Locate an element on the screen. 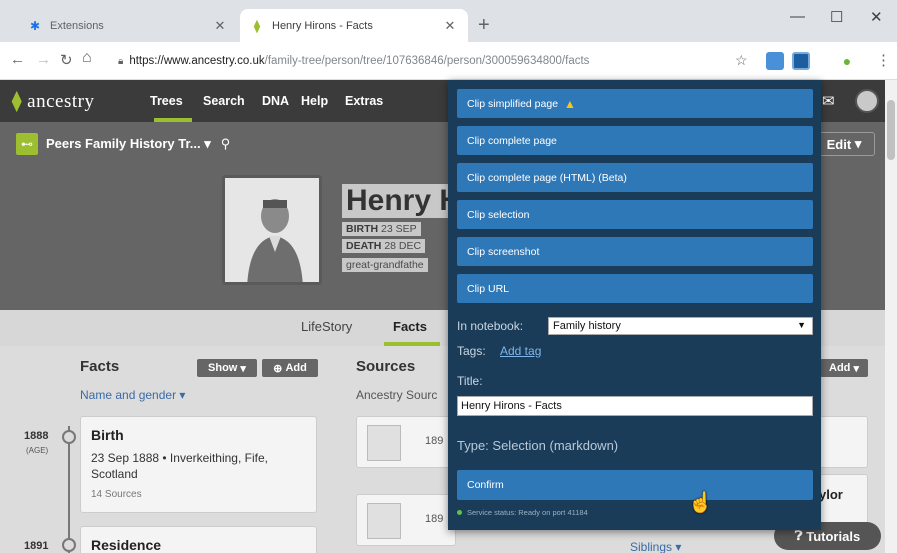 The width and height of the screenshot is (897, 553). puzzle-icon: ✱ is located at coordinates (35, 25).